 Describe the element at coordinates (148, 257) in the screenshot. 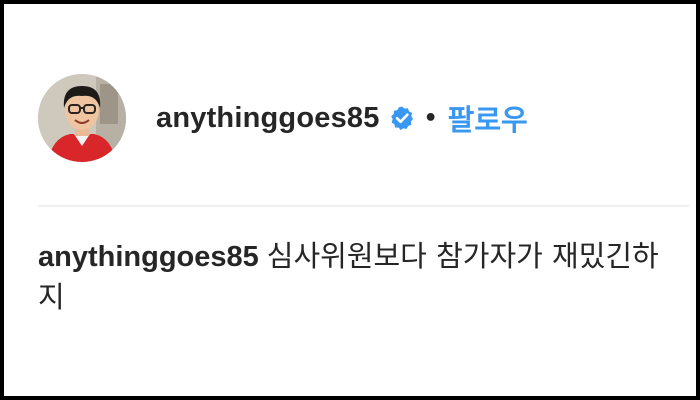

I see `comment-username: anythinggoes85` at that location.